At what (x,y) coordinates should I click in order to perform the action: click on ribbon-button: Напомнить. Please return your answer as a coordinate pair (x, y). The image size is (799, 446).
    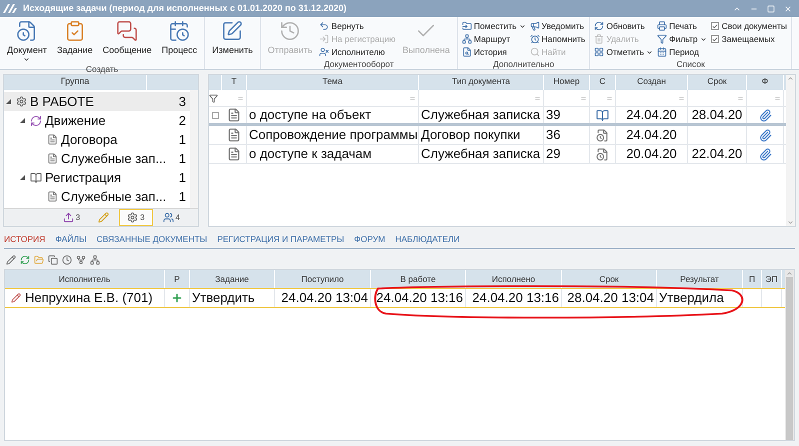
    Looking at the image, I should click on (558, 39).